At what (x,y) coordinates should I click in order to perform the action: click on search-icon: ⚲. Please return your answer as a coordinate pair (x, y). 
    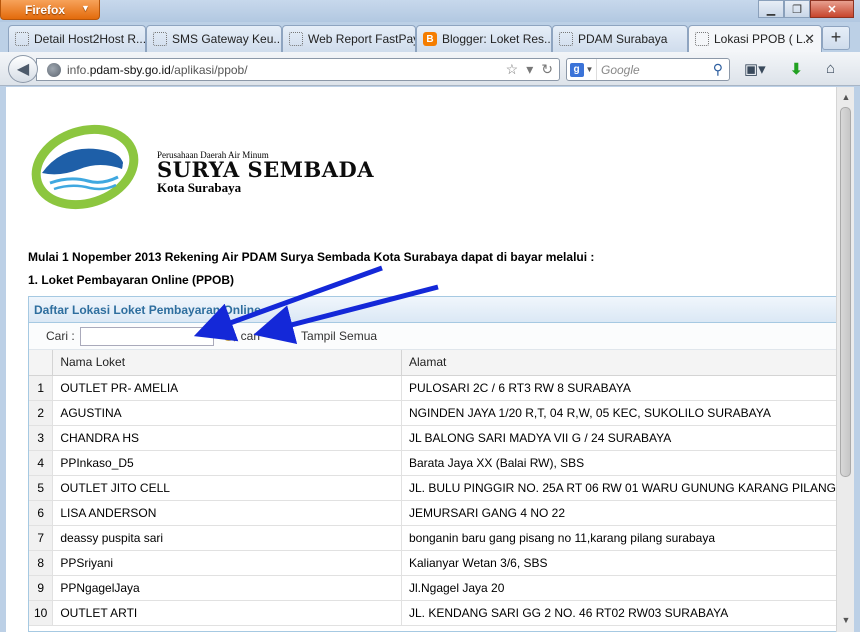
    Looking at the image, I should click on (718, 69).